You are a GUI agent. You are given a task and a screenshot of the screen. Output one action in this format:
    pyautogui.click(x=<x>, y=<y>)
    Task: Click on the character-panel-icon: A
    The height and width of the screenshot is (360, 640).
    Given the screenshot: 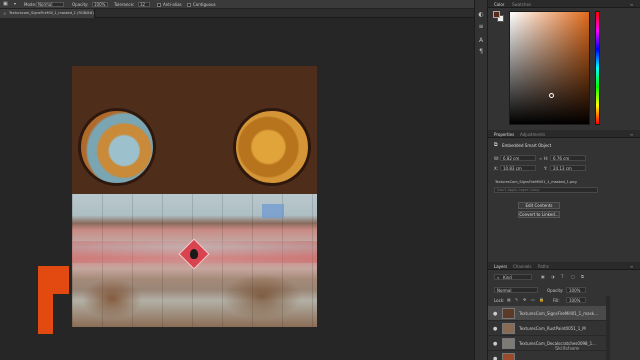 What is the action you would take?
    pyautogui.click(x=481, y=41)
    